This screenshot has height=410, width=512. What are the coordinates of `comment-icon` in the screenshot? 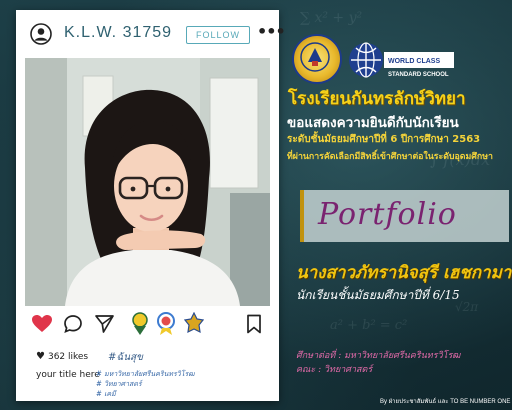 It's located at (73, 324).